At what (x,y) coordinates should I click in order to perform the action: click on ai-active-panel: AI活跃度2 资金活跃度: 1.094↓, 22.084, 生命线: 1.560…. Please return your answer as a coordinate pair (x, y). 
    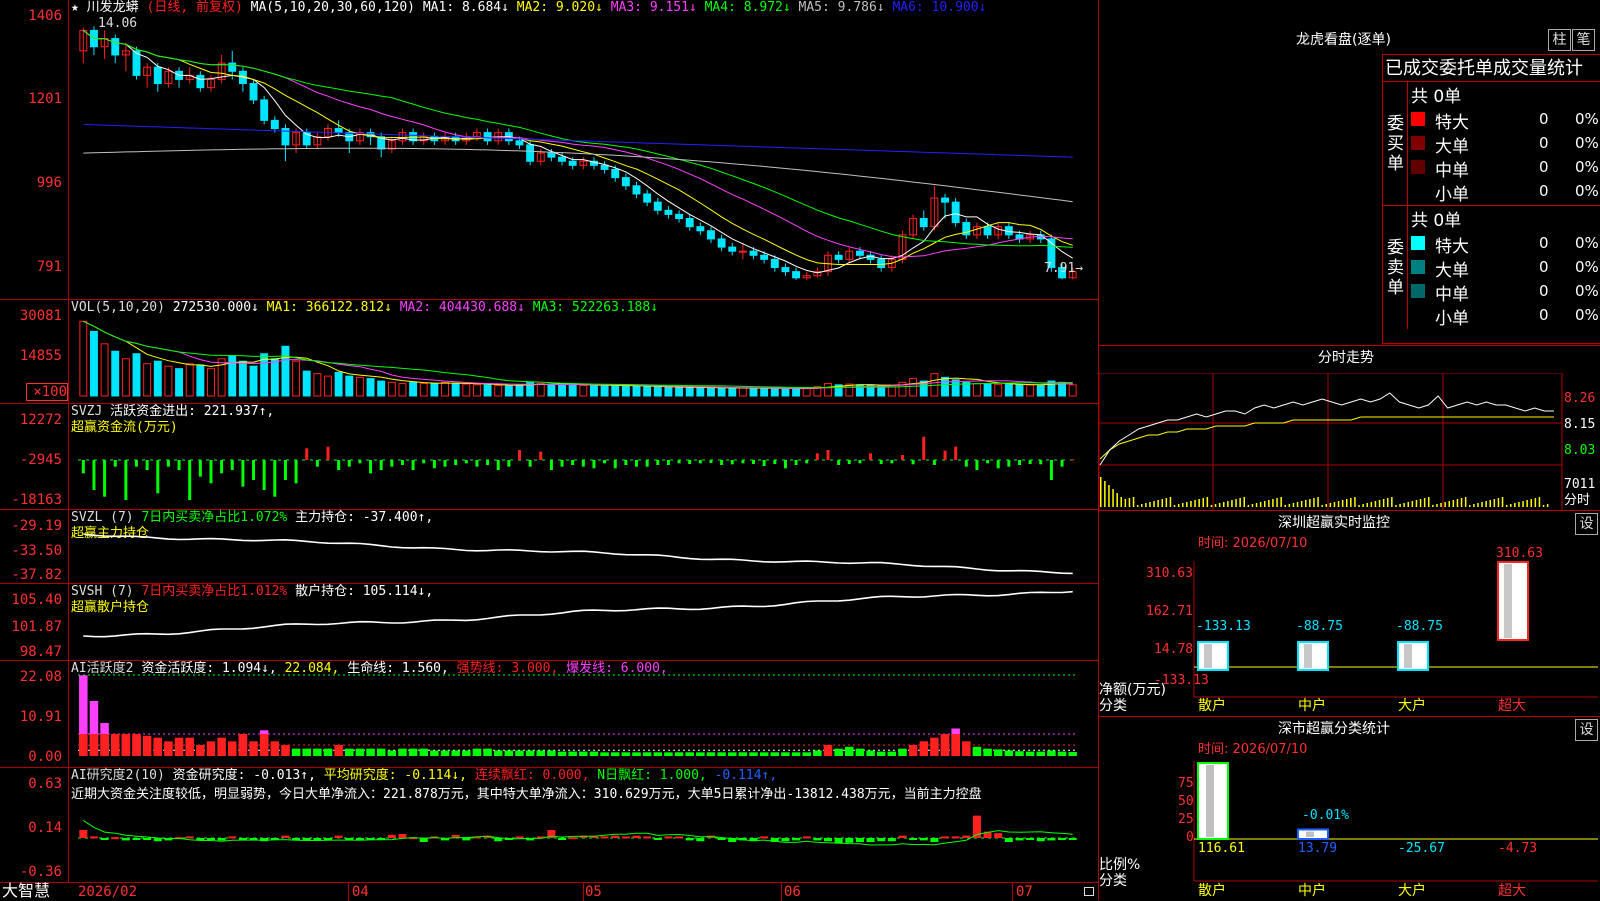
    Looking at the image, I should click on (549, 714).